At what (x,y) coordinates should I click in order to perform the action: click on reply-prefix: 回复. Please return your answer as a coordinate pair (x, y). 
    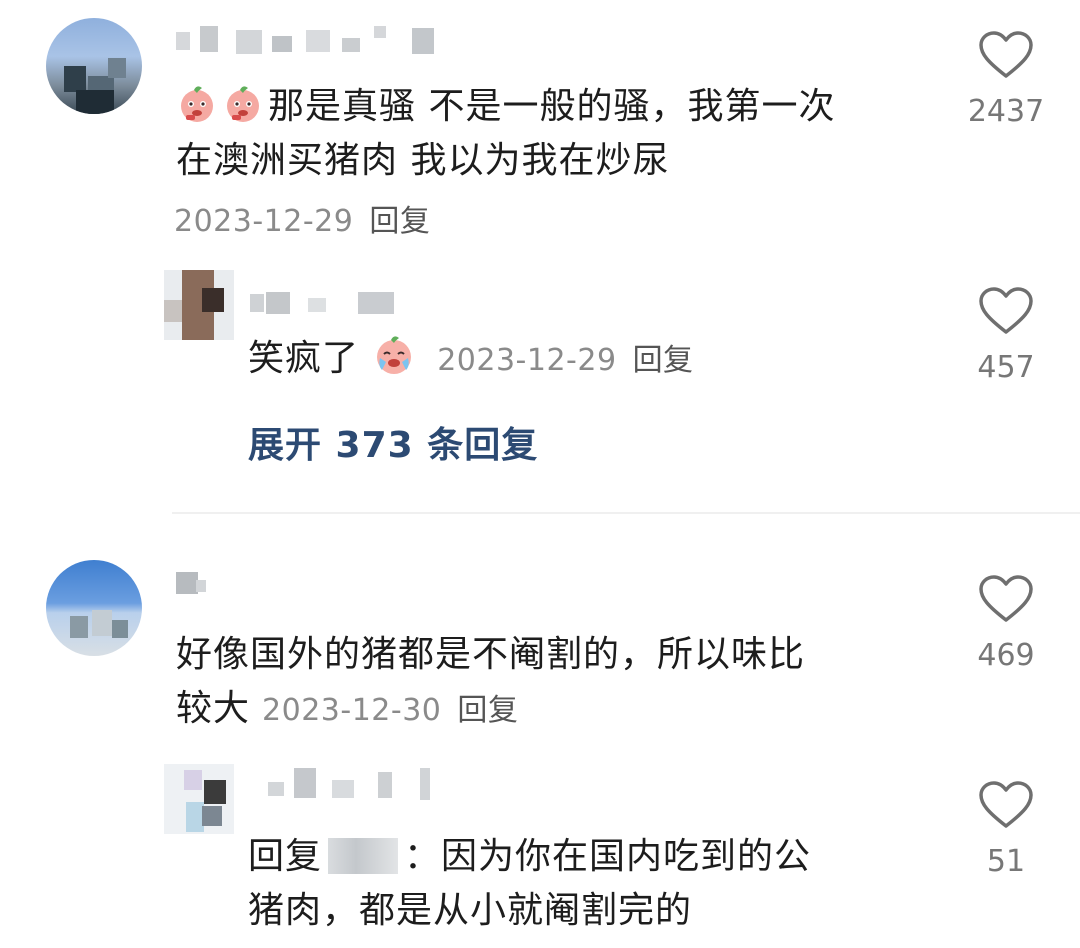
    Looking at the image, I should click on (285, 856).